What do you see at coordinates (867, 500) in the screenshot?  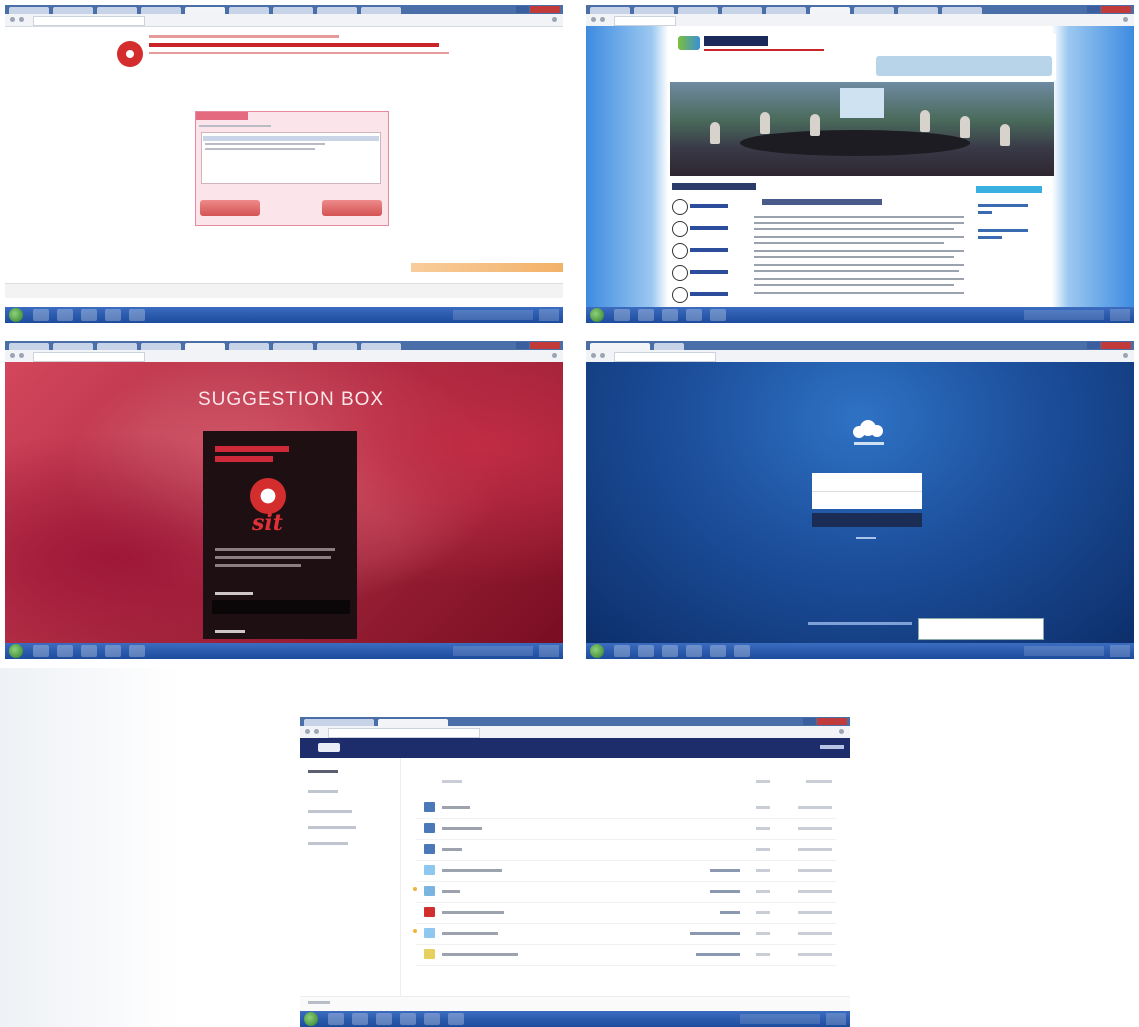 I see `password-field` at bounding box center [867, 500].